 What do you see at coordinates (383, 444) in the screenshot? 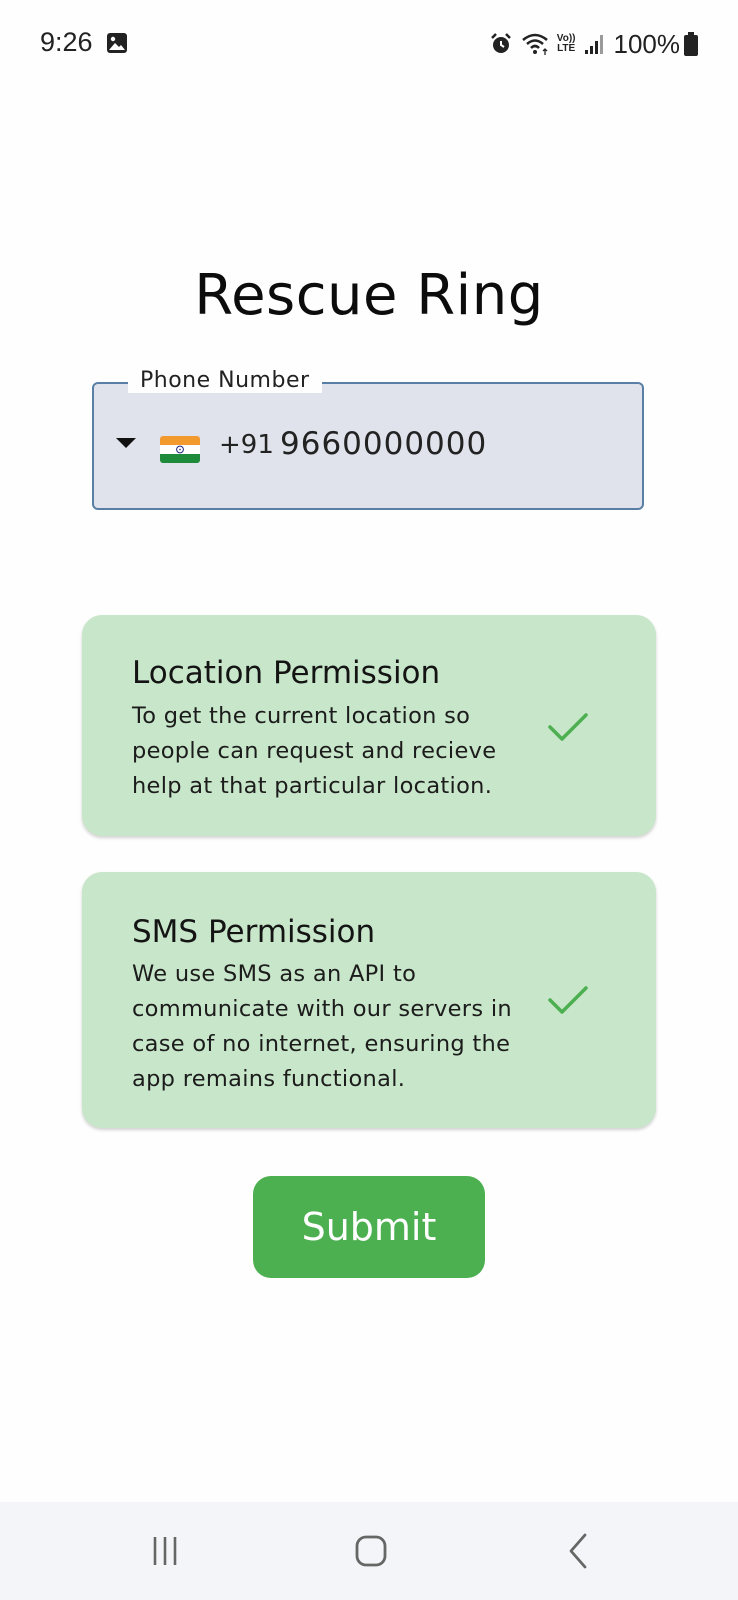
I see `phone-number-input: 9660000000` at bounding box center [383, 444].